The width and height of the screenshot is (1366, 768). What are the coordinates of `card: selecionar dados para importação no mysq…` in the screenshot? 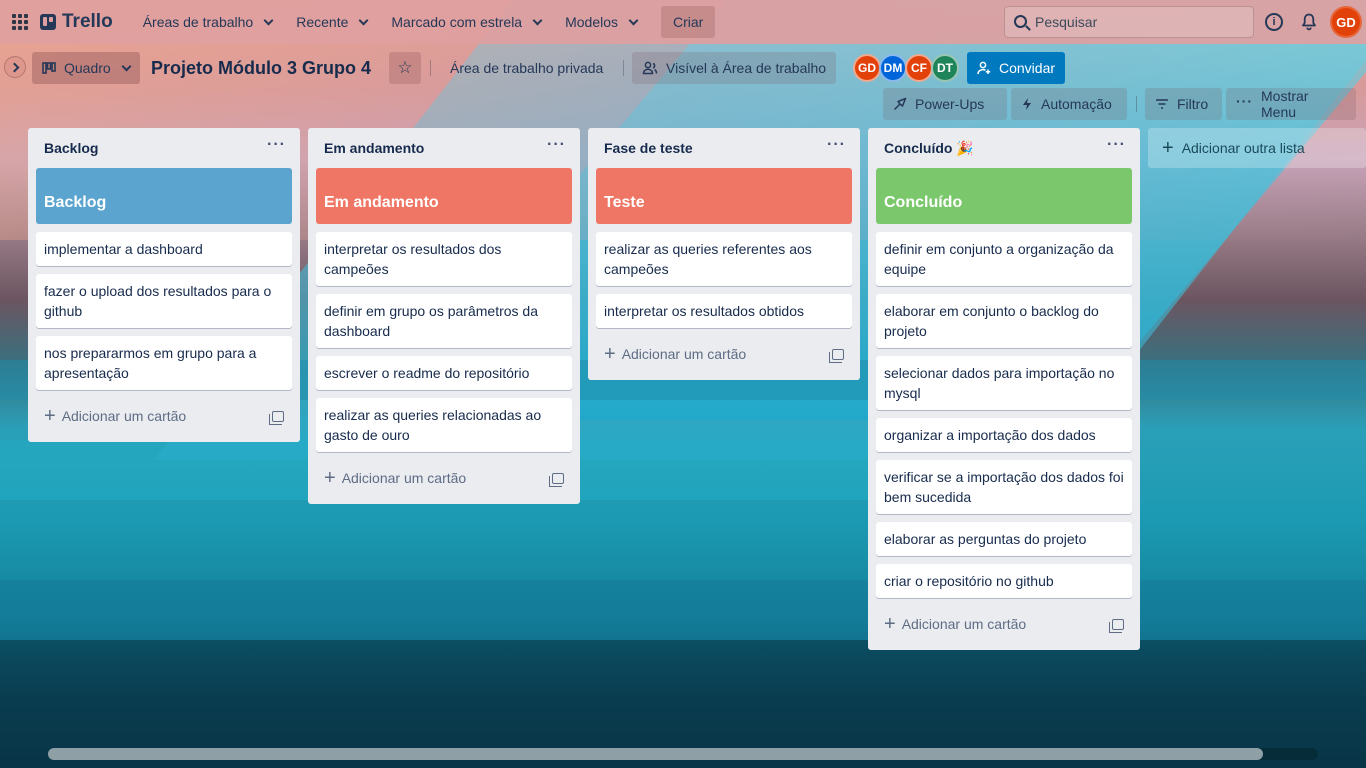 It's located at (1004, 383).